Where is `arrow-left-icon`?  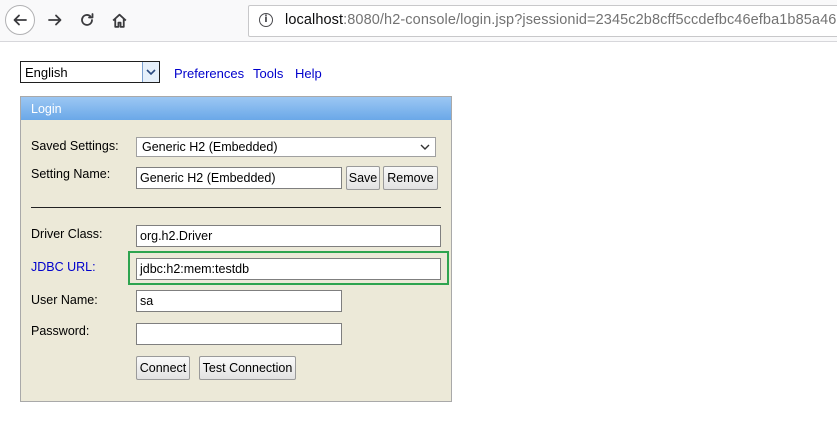 arrow-left-icon is located at coordinates (20, 20).